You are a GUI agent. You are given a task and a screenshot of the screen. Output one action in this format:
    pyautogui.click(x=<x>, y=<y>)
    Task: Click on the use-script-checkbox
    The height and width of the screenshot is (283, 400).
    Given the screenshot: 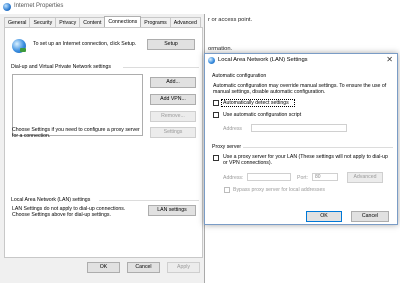 What is the action you would take?
    pyautogui.click(x=216, y=115)
    